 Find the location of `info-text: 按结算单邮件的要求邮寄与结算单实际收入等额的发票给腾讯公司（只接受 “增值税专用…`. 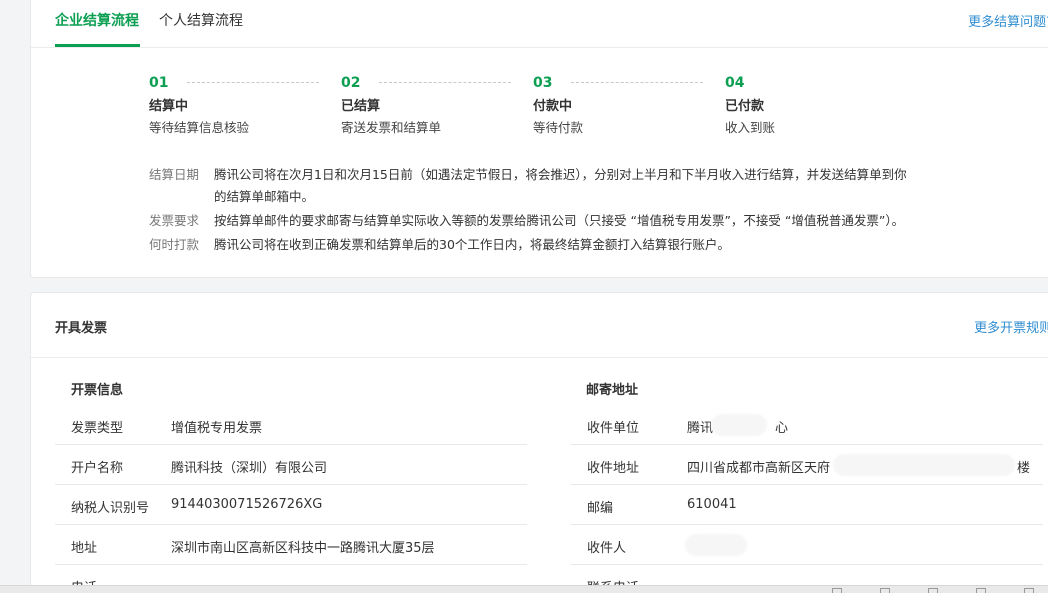

info-text: 按结算单邮件的要求邮寄与结算单实际收入等额的发票给腾讯公司（只接受 “增值税专用… is located at coordinates (559, 220).